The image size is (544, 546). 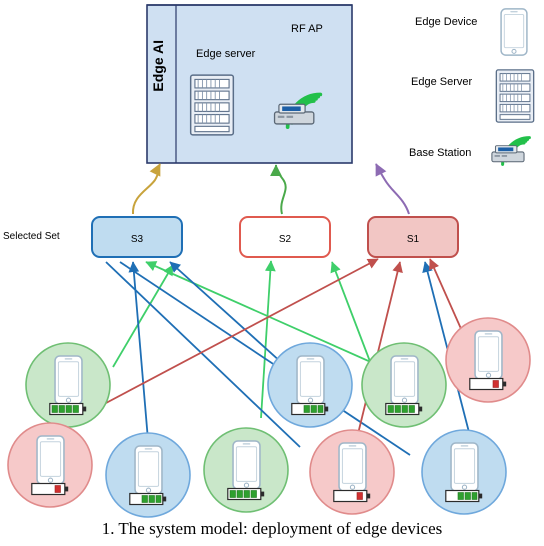 What do you see at coordinates (510, 151) in the screenshot?
I see `legend-icon-base-station` at bounding box center [510, 151].